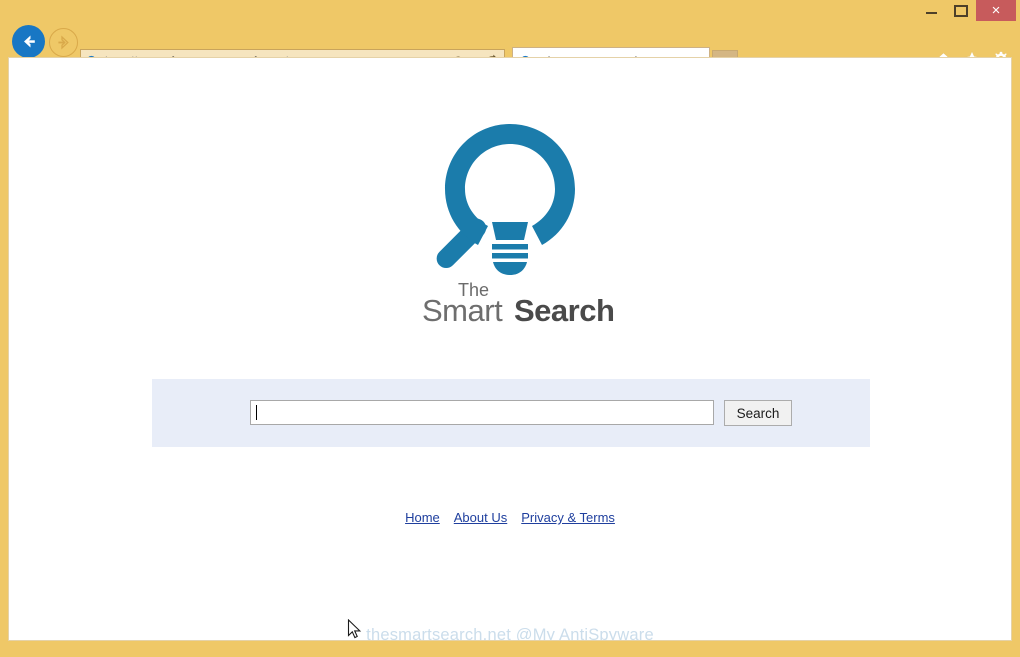  Describe the element at coordinates (510, 633) in the screenshot. I see `watermark-text: thesmartsearch.net @My AntiSpyware` at that location.